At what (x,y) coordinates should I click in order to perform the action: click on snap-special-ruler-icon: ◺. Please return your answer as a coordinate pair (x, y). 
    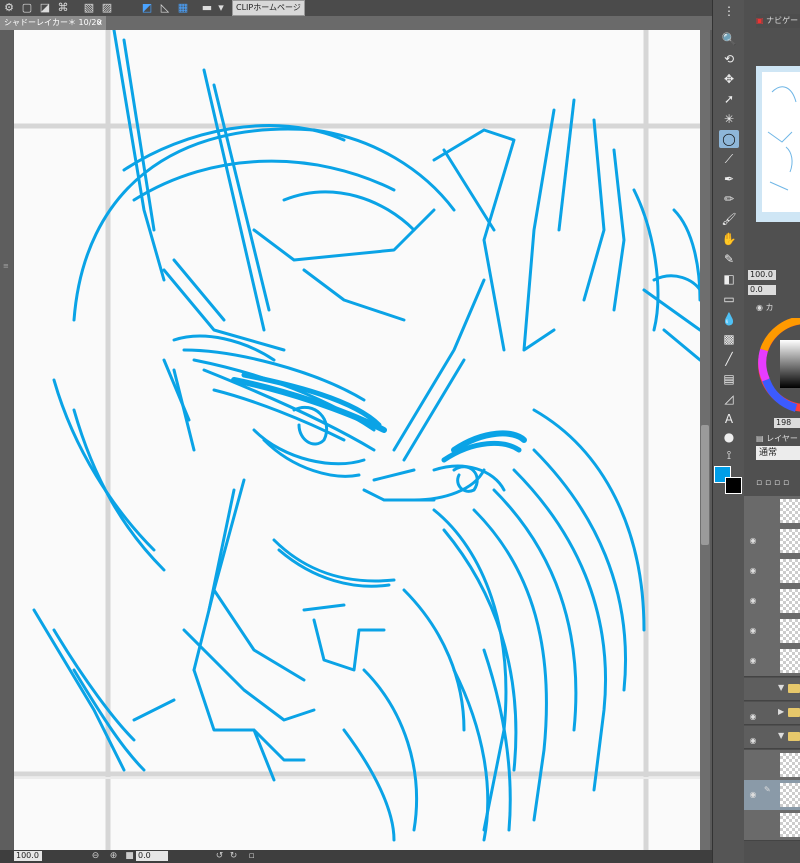
    Looking at the image, I should click on (165, 8).